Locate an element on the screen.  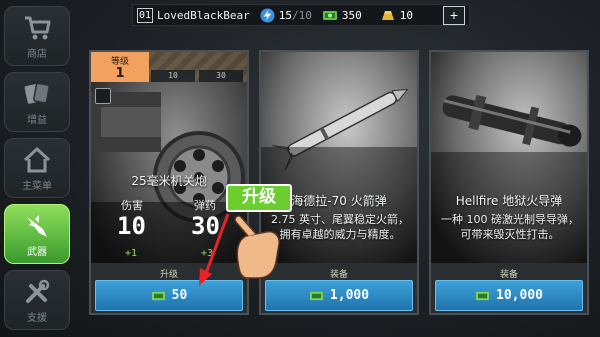
player-level: 01 is located at coordinates (145, 15).